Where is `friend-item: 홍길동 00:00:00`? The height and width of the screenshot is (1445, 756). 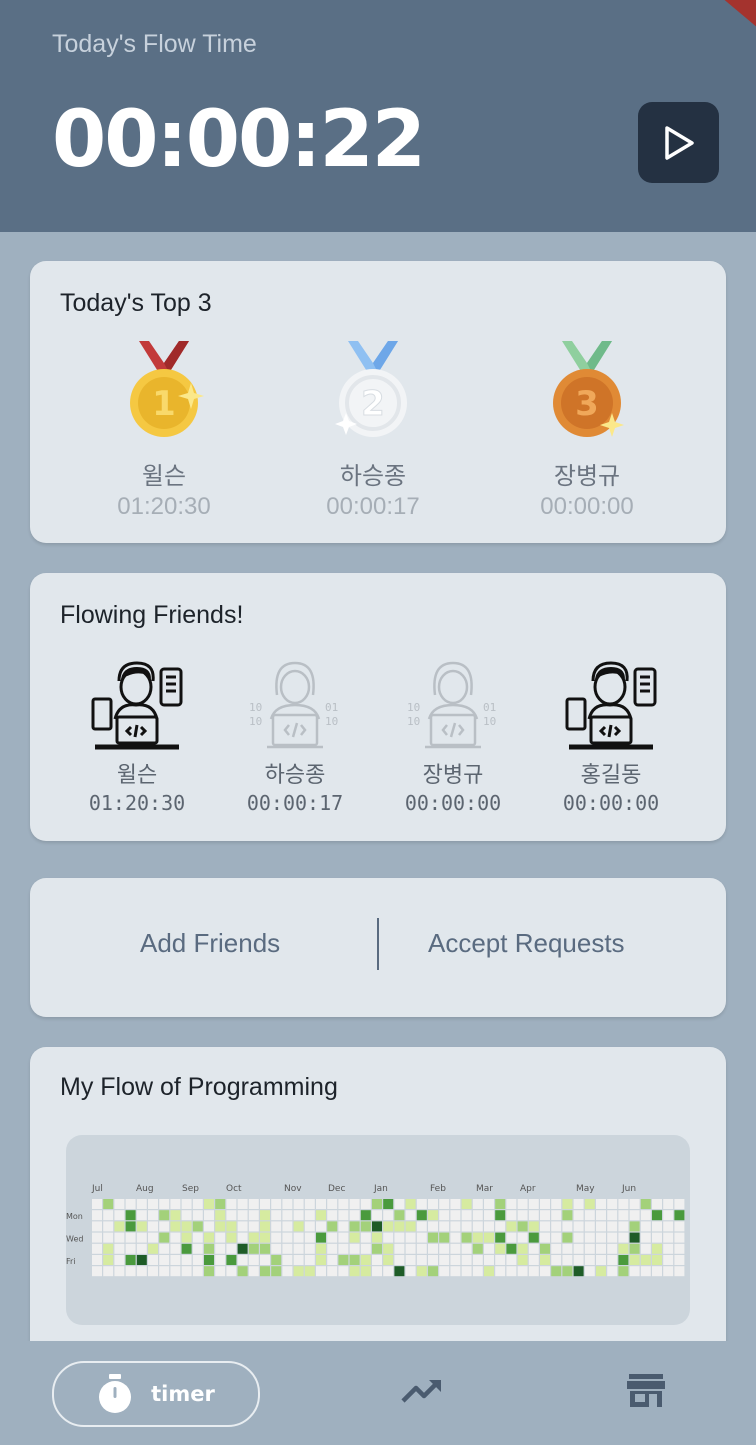
friend-item: 홍길동 00:00:00 is located at coordinates (611, 737).